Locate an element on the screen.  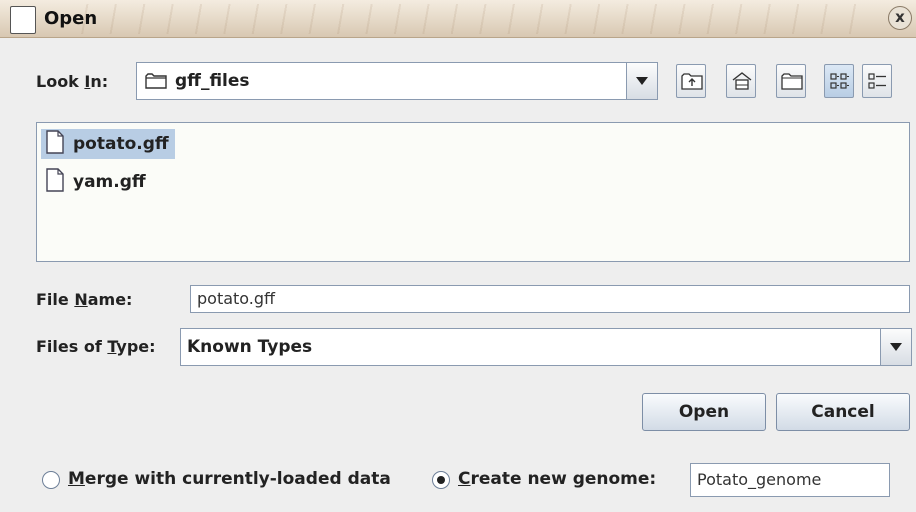
cancel-button: Cancel is located at coordinates (843, 412).